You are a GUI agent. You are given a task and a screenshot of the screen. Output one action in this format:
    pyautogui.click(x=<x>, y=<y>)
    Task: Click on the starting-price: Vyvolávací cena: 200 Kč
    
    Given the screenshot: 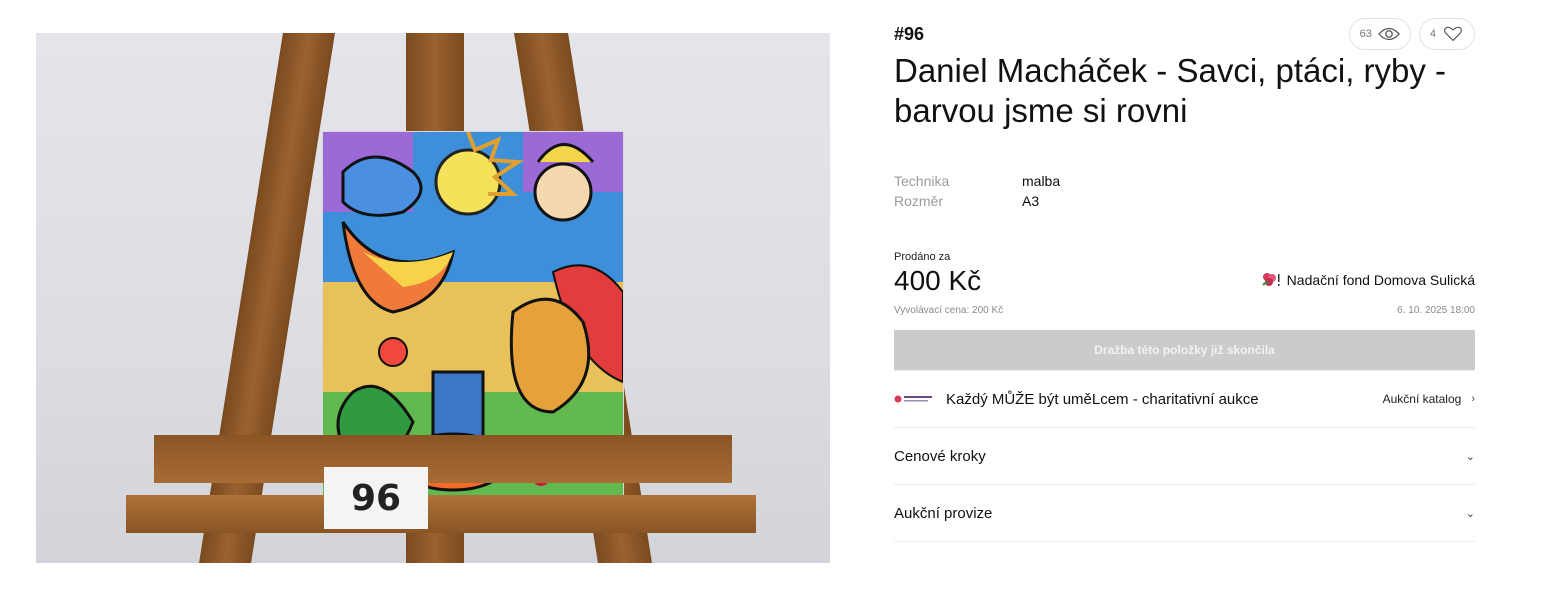 What is the action you would take?
    pyautogui.click(x=949, y=310)
    